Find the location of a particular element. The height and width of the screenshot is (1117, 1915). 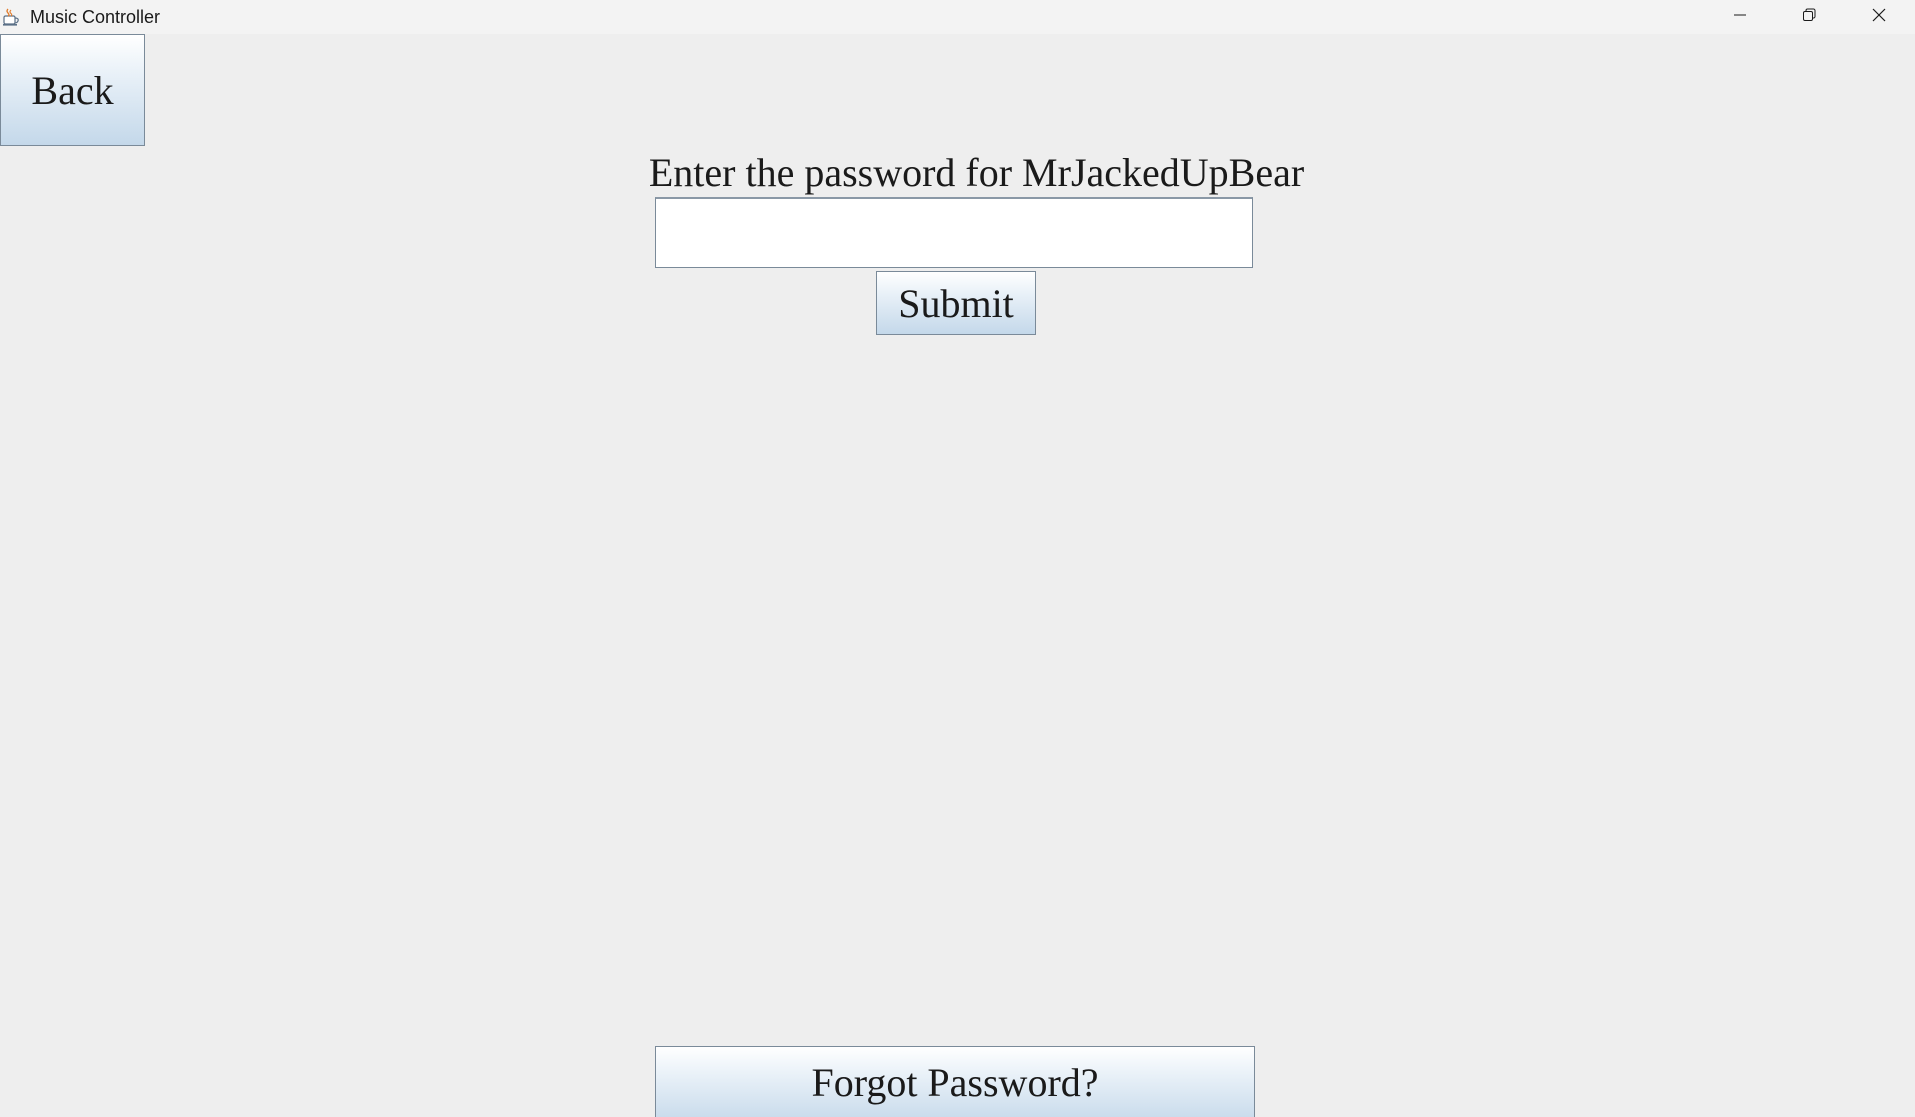

back-button: Back is located at coordinates (72, 90).